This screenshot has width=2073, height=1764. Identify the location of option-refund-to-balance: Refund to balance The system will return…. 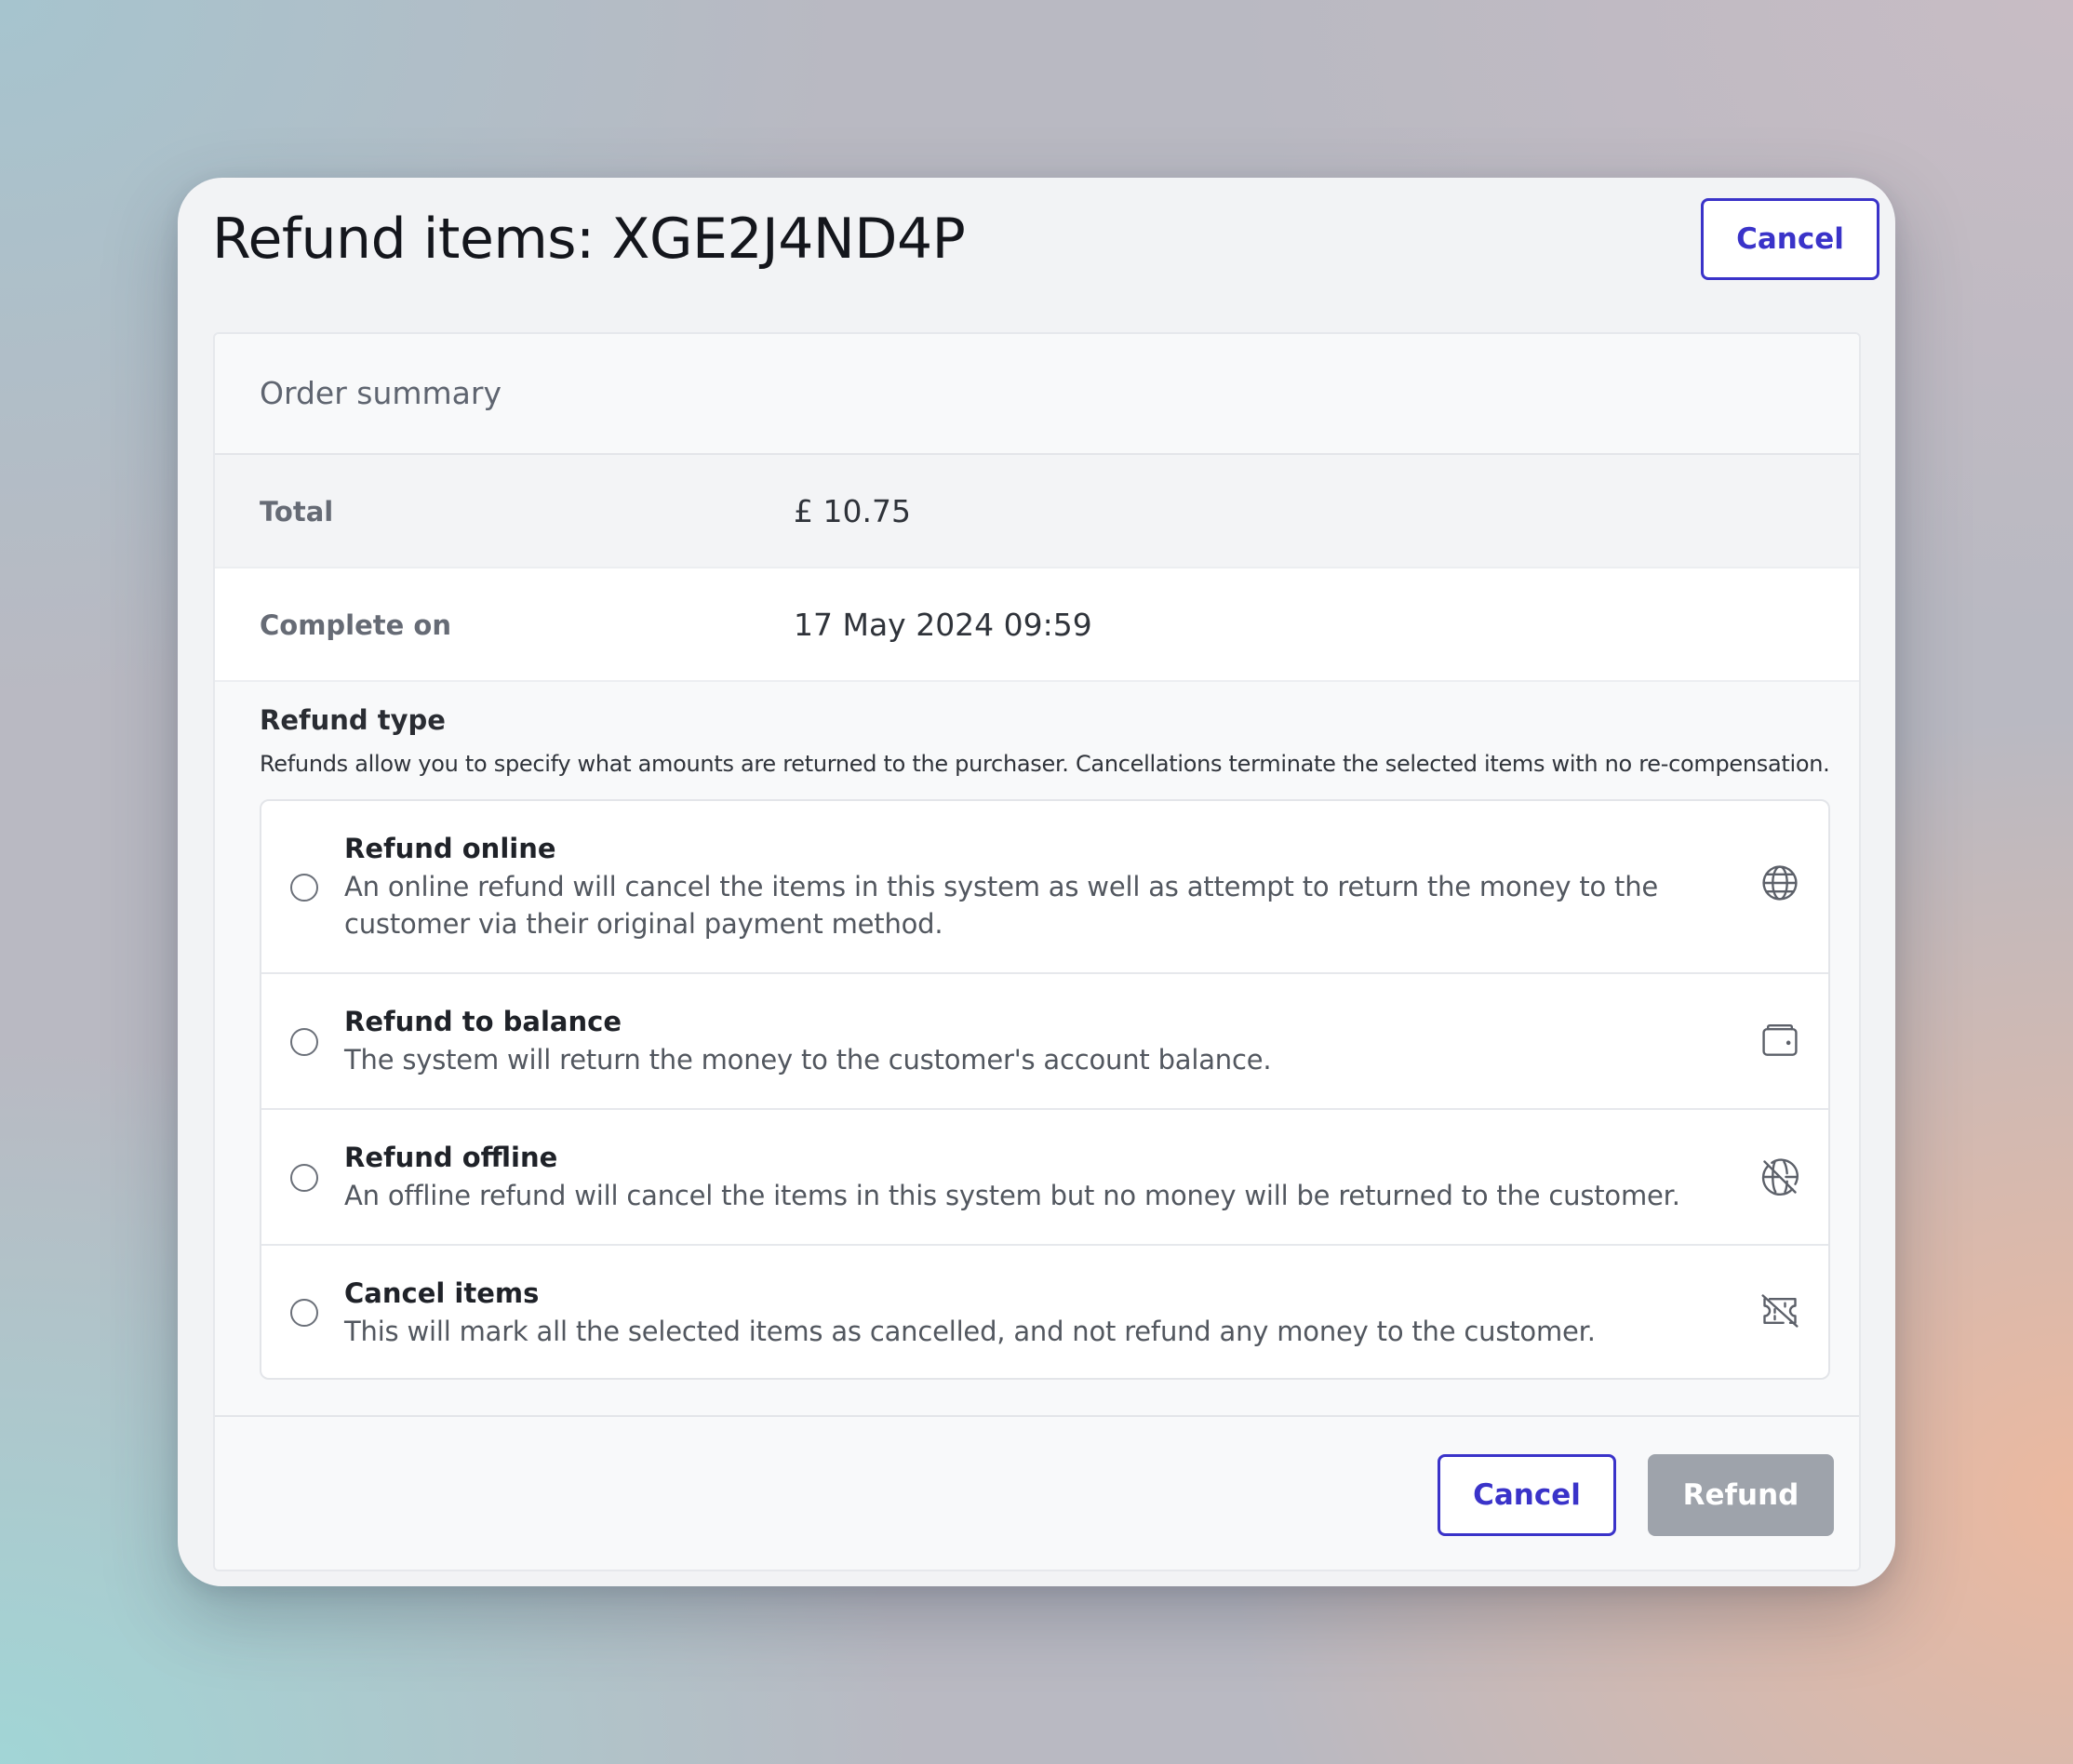
(1044, 1042).